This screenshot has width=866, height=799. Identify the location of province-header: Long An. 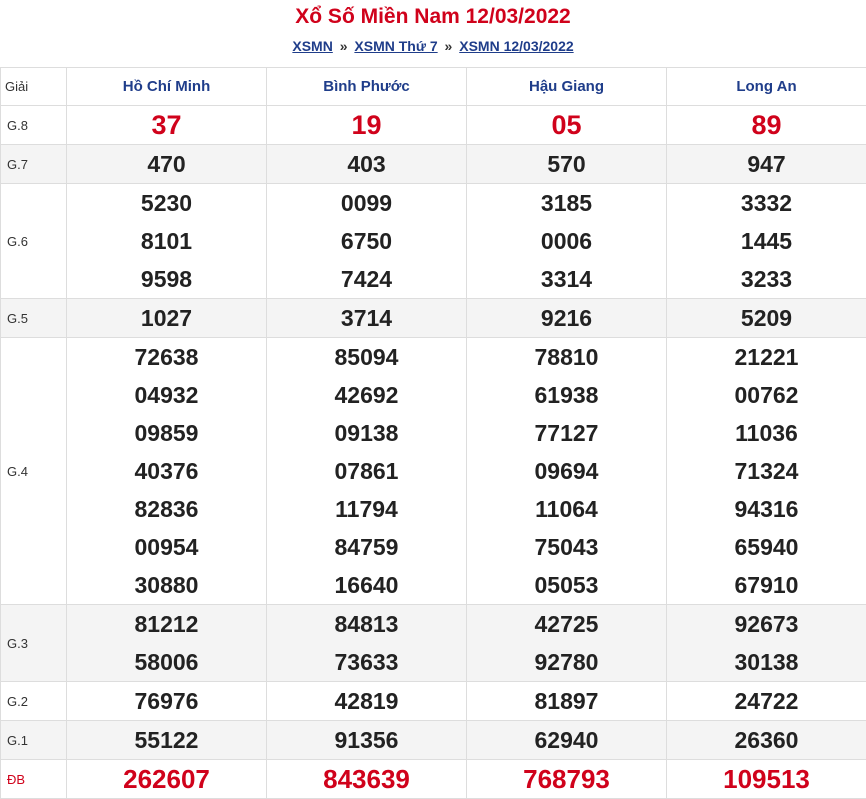
(766, 87).